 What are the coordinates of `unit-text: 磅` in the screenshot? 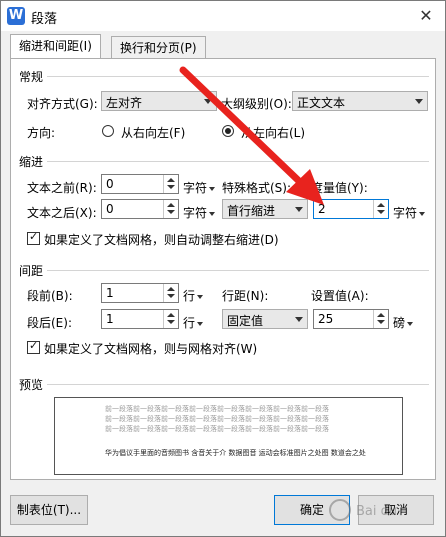 It's located at (399, 323).